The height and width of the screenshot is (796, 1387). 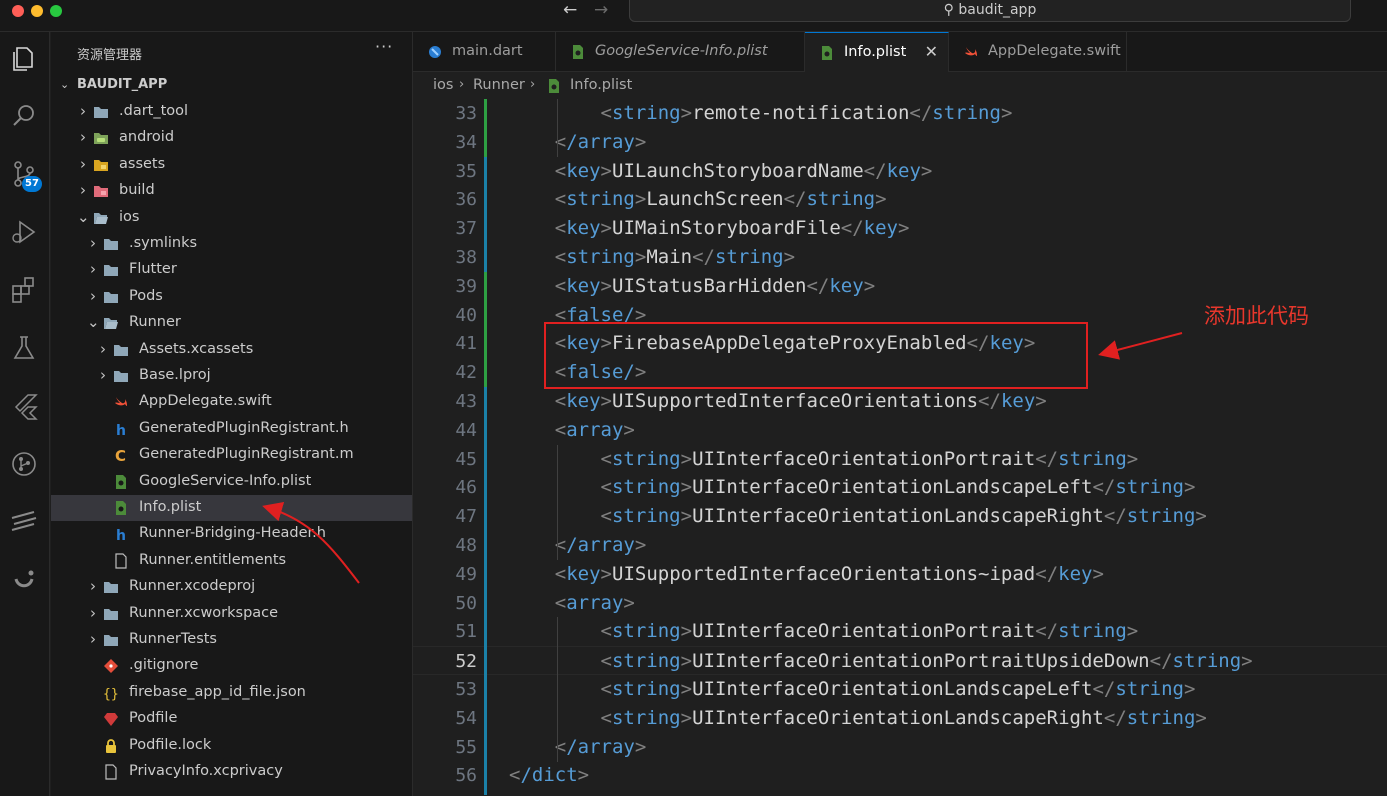 I want to click on folder-open-icon, so click(x=101, y=218).